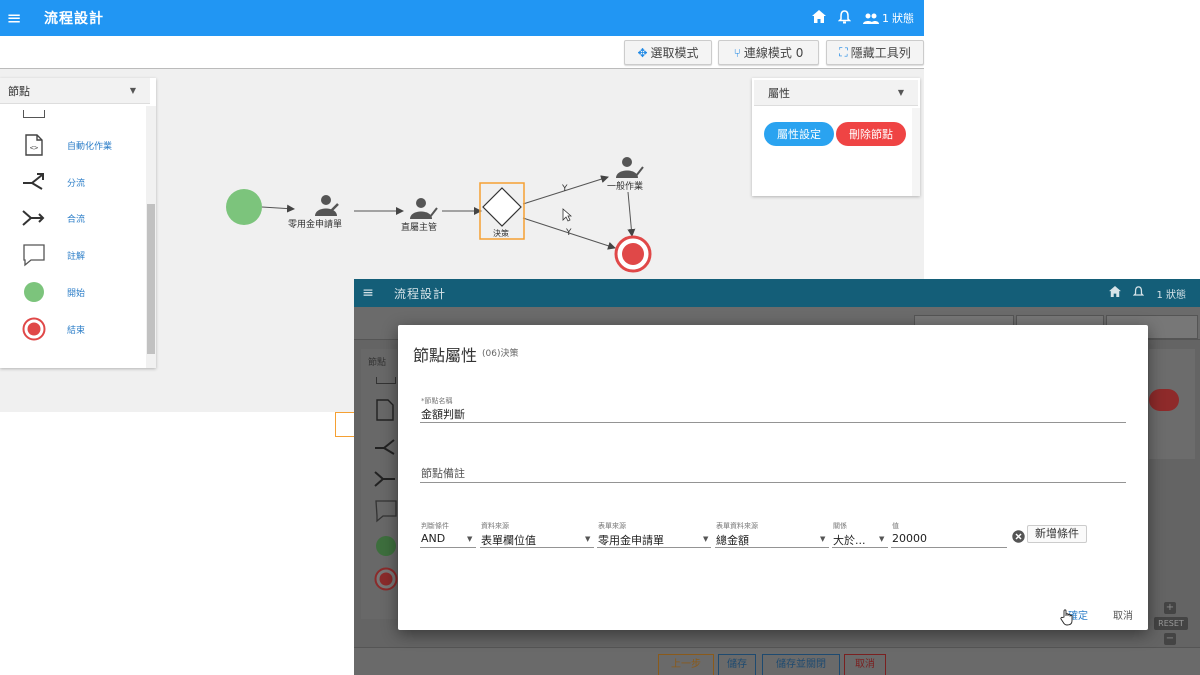 The width and height of the screenshot is (1200, 675). What do you see at coordinates (424, 208) in the screenshot?
I see `task2-person-icon` at bounding box center [424, 208].